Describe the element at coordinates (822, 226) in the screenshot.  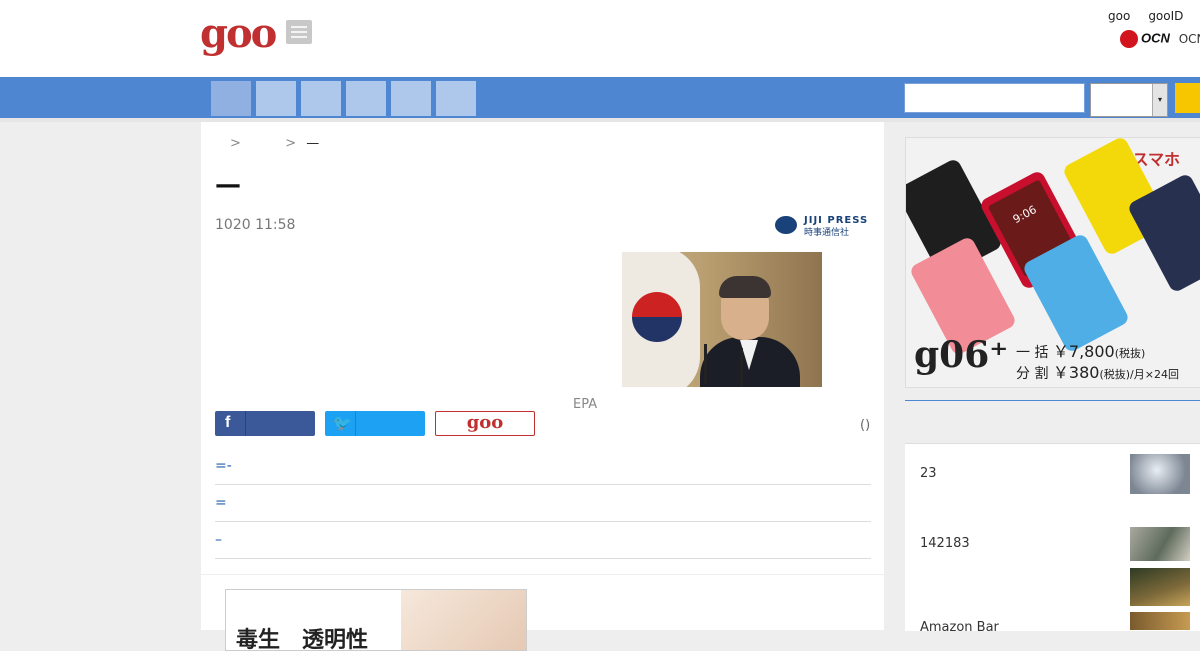
I see `jiji-press-logo: JIJI PRESS 時事通信社` at that location.